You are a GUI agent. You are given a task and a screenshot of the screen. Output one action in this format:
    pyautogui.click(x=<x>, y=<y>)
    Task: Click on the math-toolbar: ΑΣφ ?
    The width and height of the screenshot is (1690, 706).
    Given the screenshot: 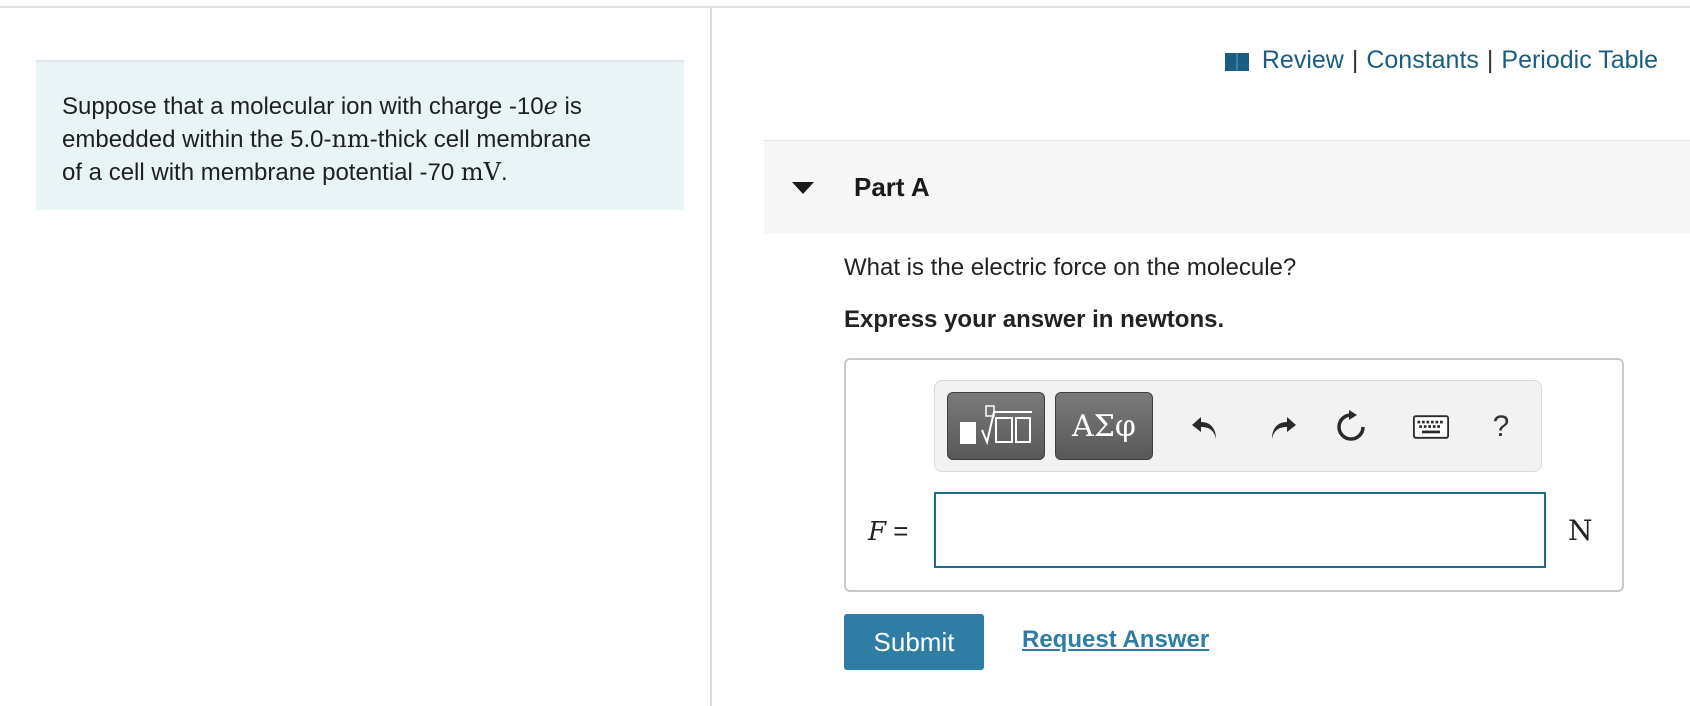 What is the action you would take?
    pyautogui.click(x=1238, y=426)
    